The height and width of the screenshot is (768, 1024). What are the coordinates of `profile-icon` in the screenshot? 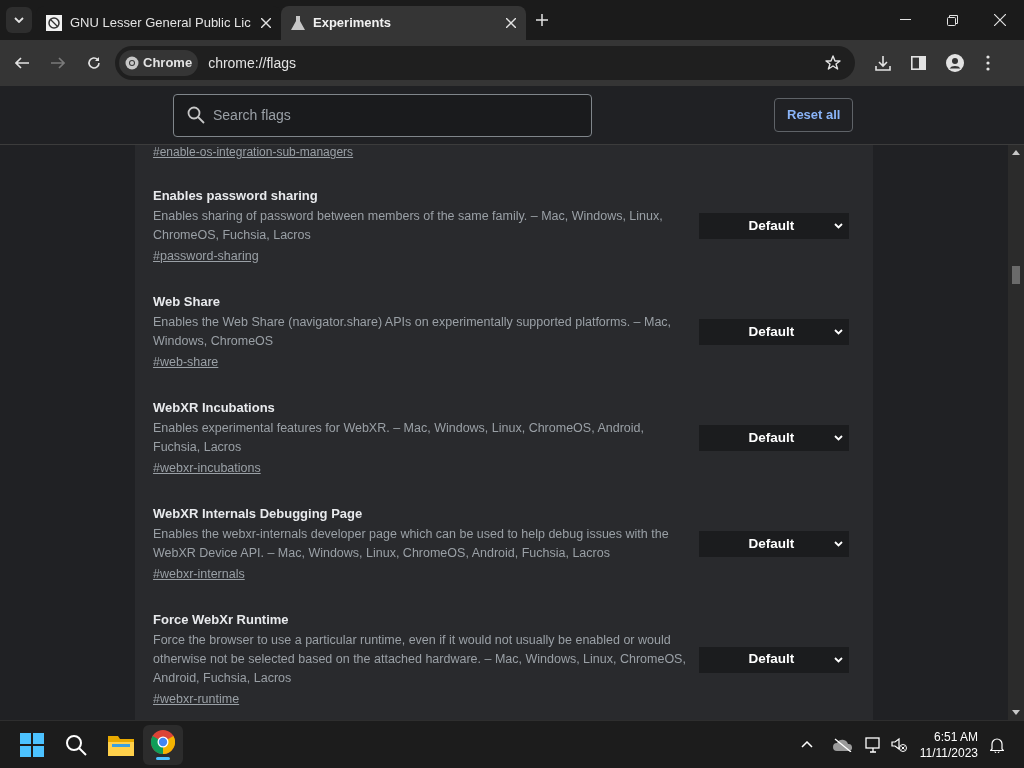 It's located at (955, 63).